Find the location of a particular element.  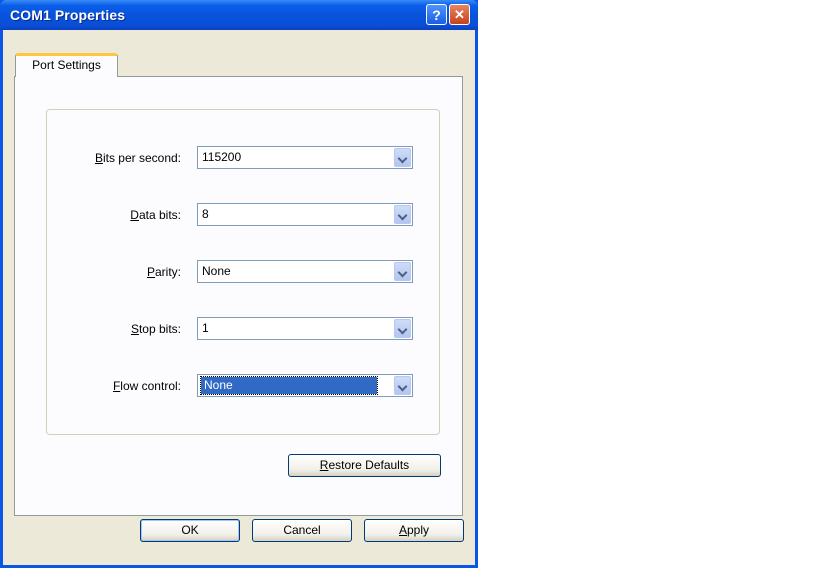

help-icon: ? is located at coordinates (436, 14).